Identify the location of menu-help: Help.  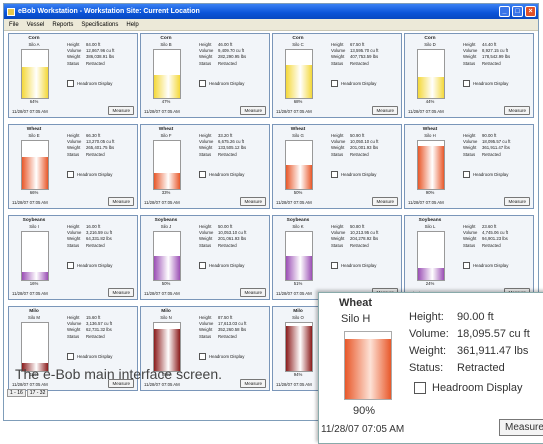
(132, 25).